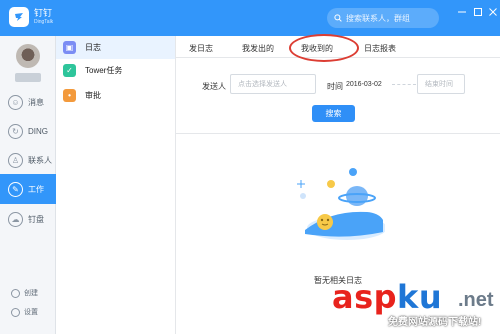 The height and width of the screenshot is (334, 500). Describe the element at coordinates (333, 113) in the screenshot. I see `search-button: 搜索` at that location.